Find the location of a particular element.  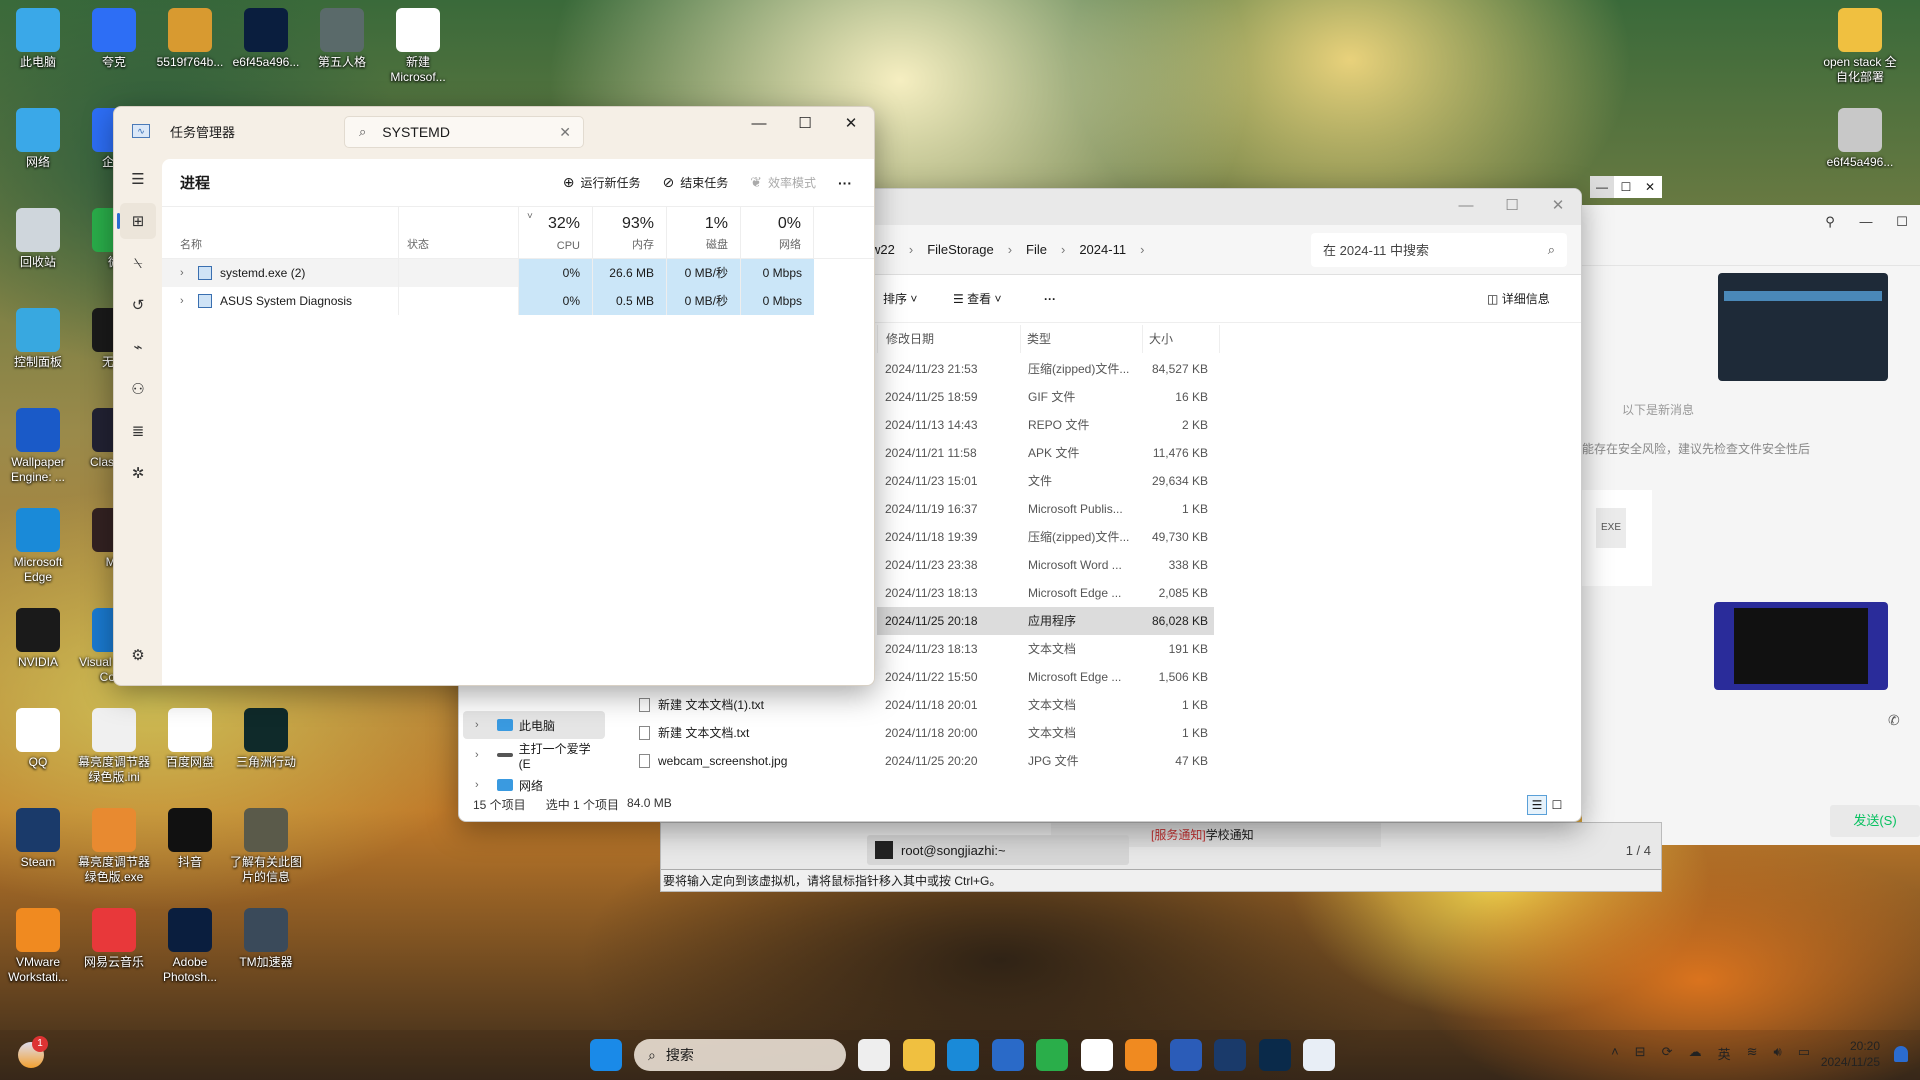

file-row: 2024/11/18 19:39 压缩(zipped)文件... 49,730 KB is located at coordinates (1045, 537).